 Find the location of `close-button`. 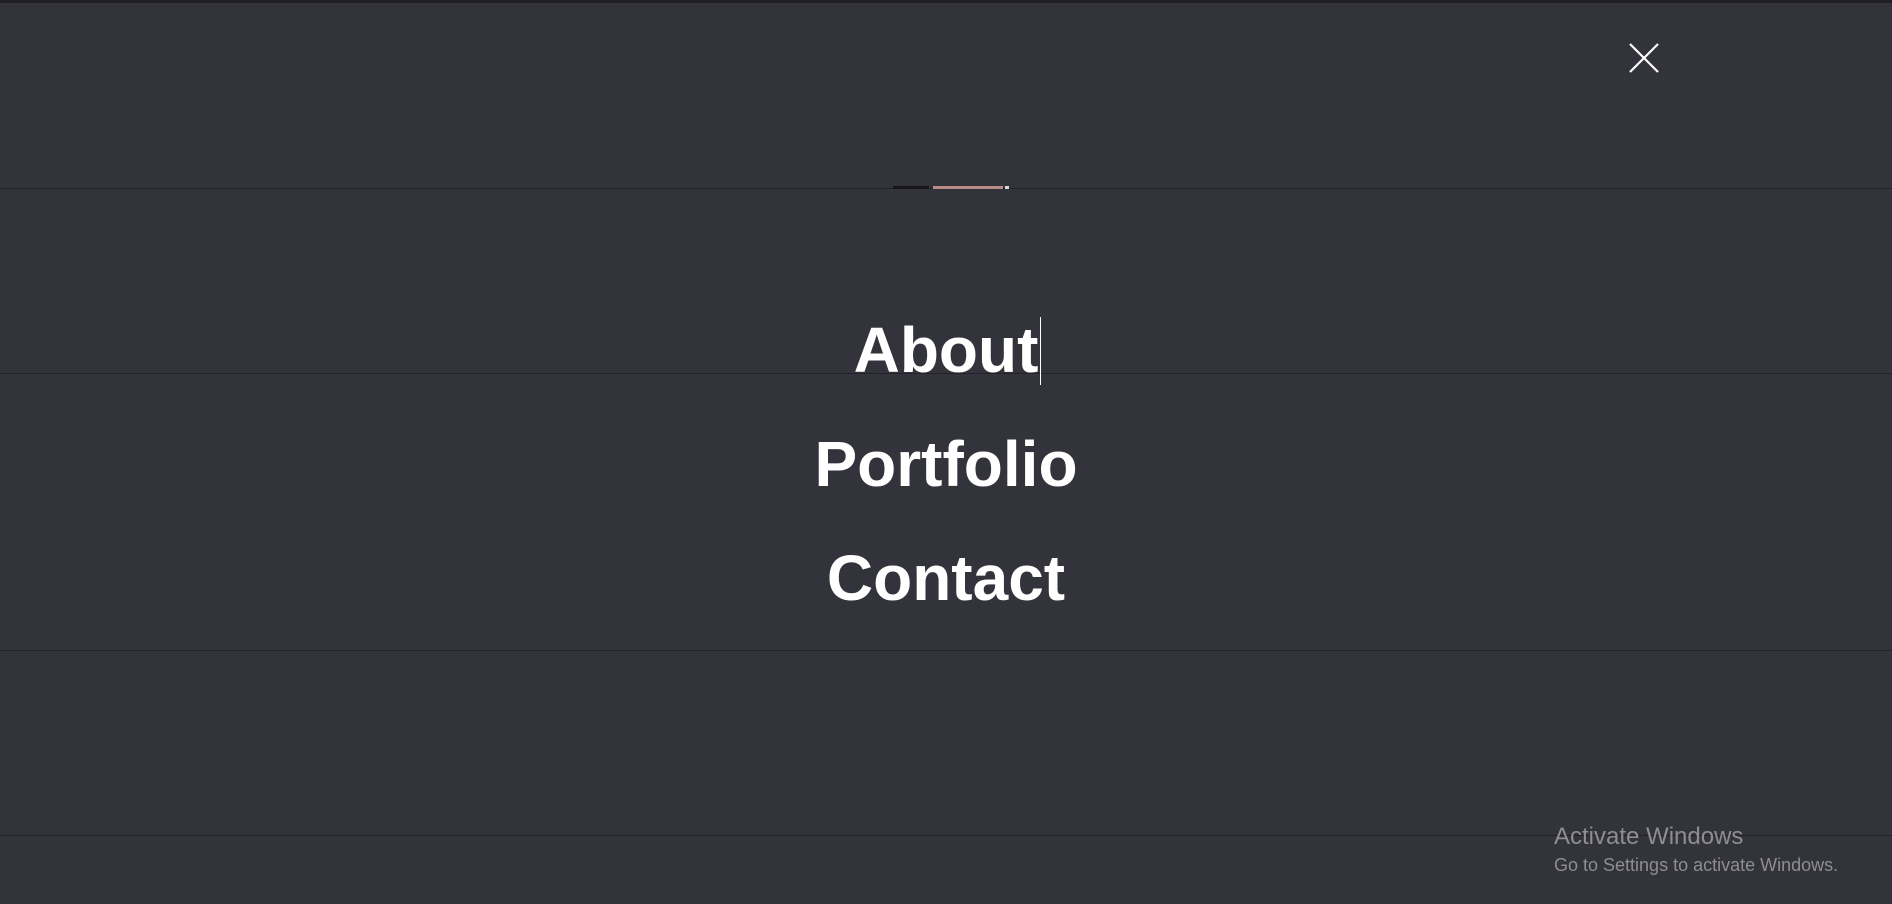

close-button is located at coordinates (1644, 58).